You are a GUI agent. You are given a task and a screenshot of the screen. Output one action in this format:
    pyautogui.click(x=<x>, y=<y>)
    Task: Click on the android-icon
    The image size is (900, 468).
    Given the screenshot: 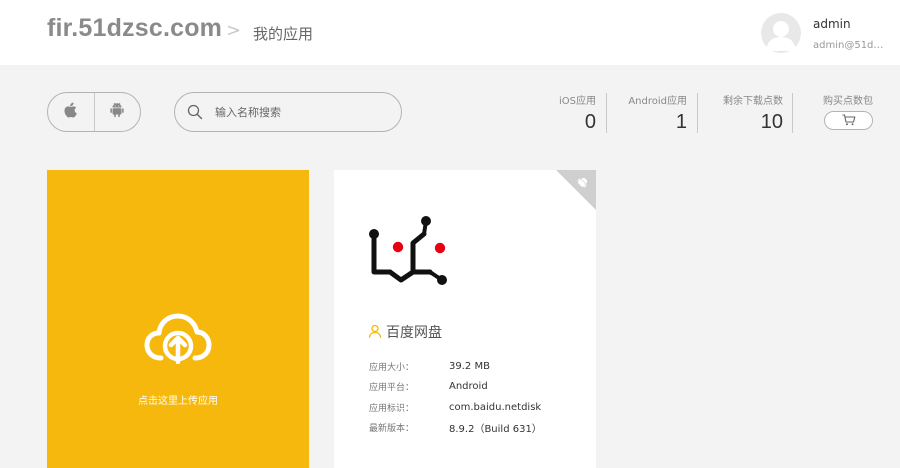 What is the action you would take?
    pyautogui.click(x=117, y=112)
    